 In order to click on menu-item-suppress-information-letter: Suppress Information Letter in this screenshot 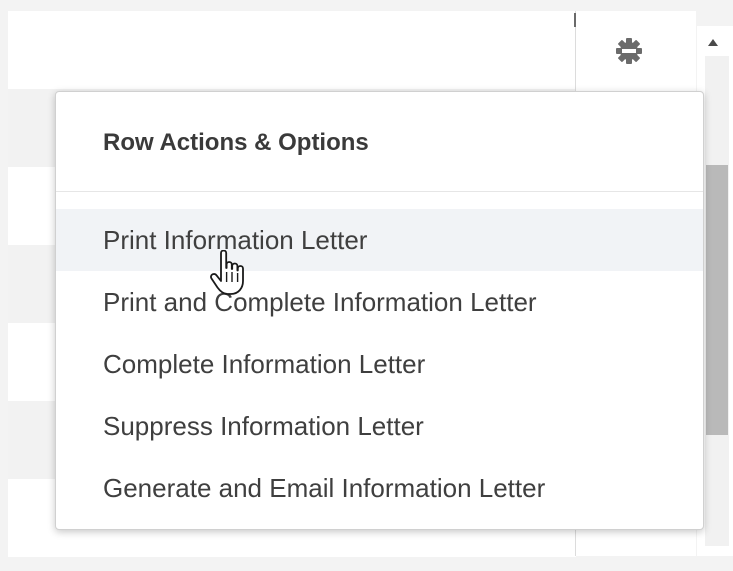, I will do `click(379, 426)`.